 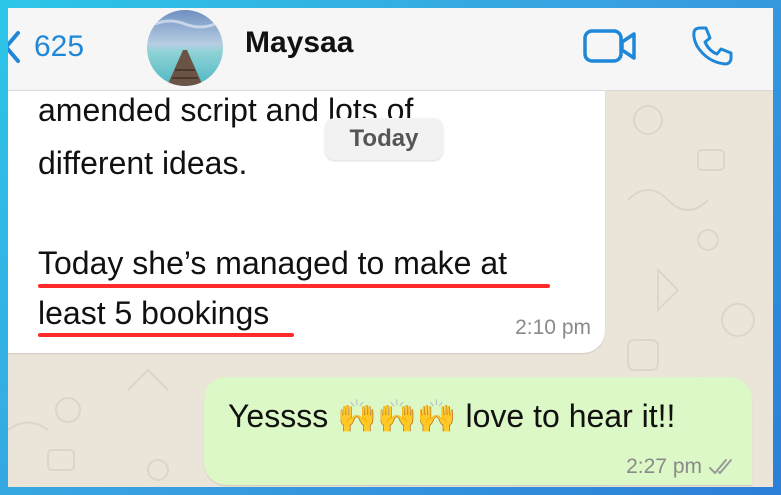 What do you see at coordinates (299, 43) in the screenshot?
I see `contact-name: Maysaa` at bounding box center [299, 43].